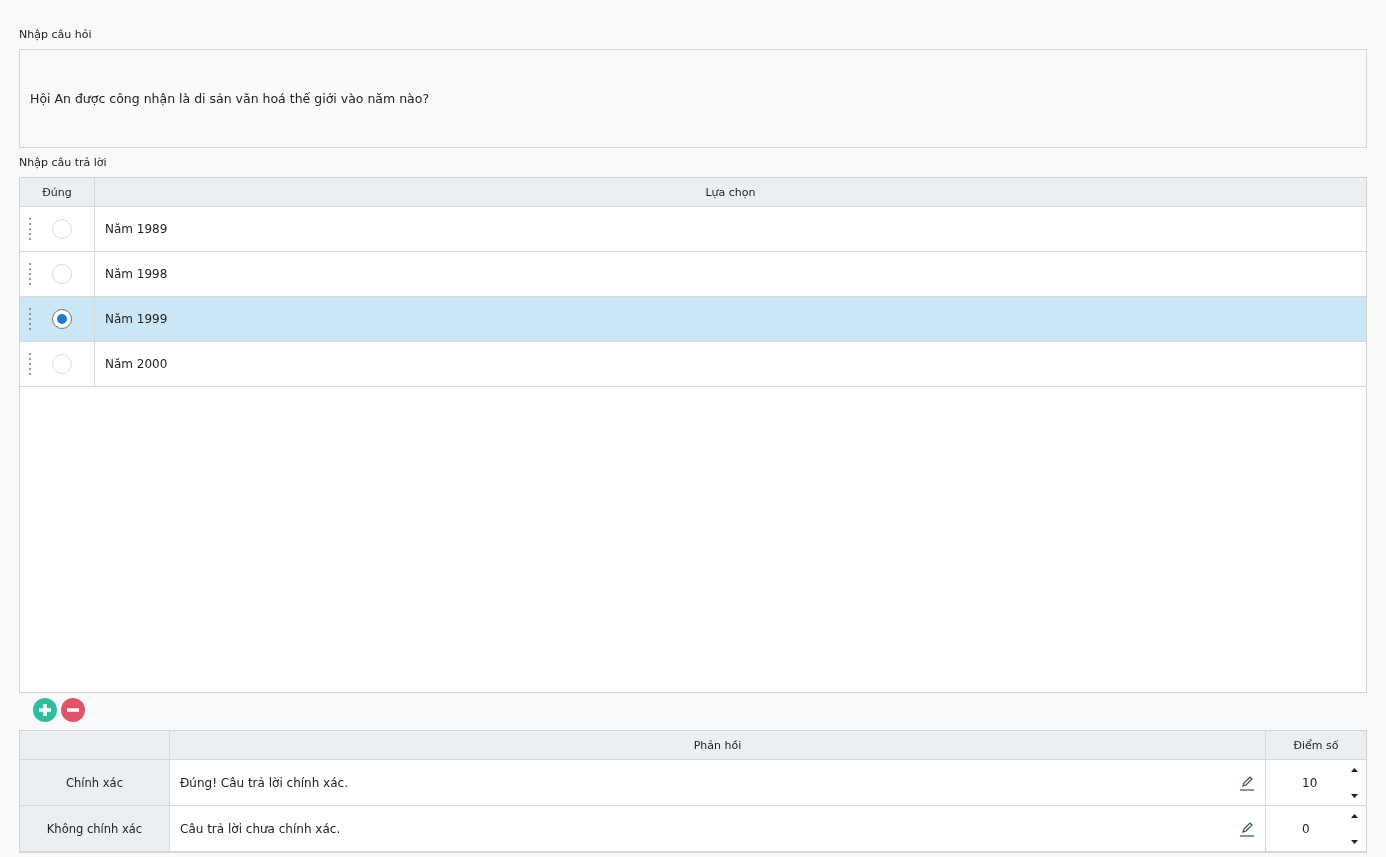 This screenshot has height=857, width=1386. I want to click on column-header: Phản hồi, so click(718, 745).